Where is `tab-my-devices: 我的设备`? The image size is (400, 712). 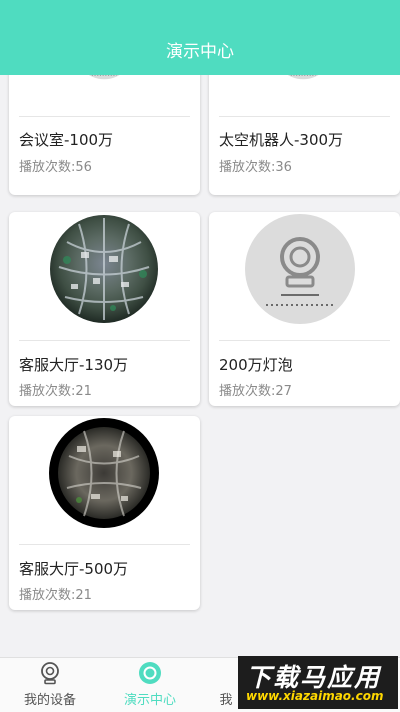 tab-my-devices: 我的设备 is located at coordinates (50, 685).